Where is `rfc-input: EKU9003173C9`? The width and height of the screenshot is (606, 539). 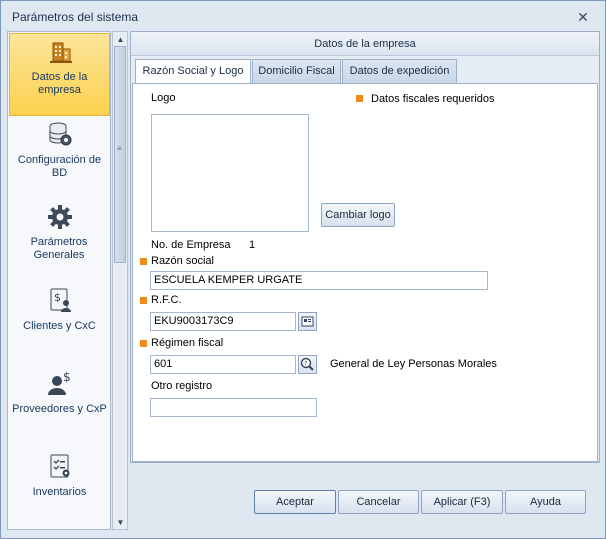 rfc-input: EKU9003173C9 is located at coordinates (223, 321).